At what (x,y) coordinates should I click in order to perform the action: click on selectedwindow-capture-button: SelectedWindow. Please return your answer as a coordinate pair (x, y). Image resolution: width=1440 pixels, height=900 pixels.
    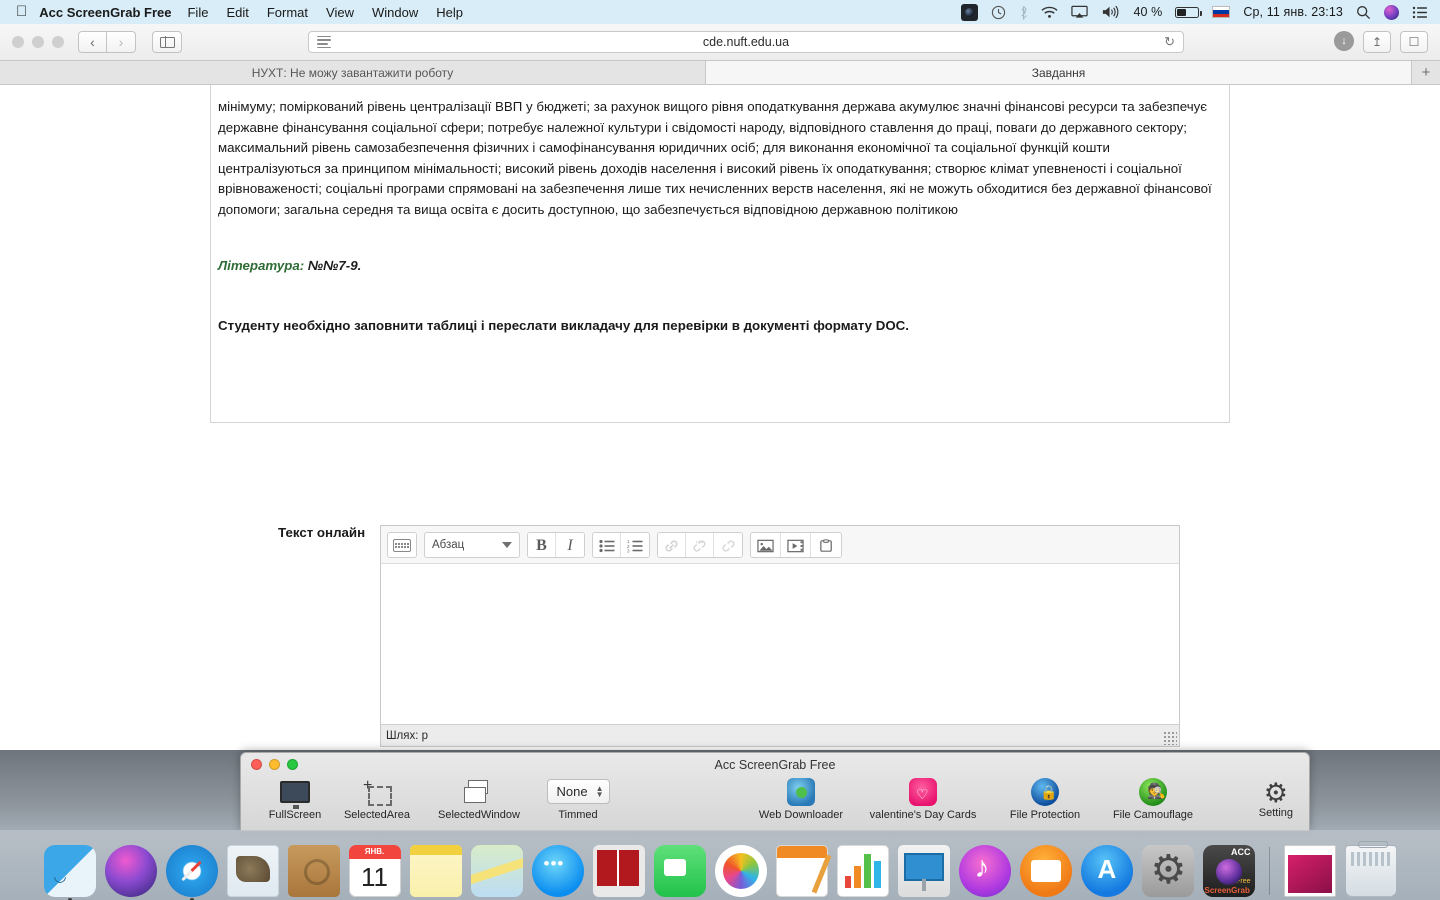
    Looking at the image, I should click on (479, 799).